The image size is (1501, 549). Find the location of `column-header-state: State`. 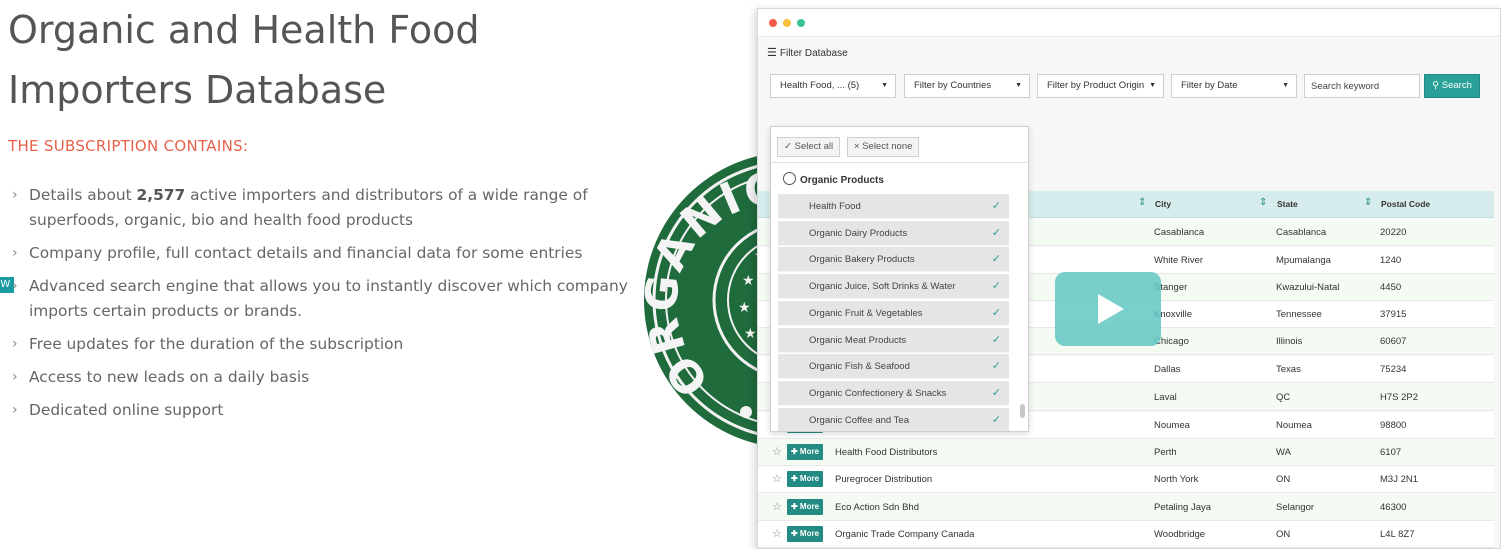

column-header-state: State is located at coordinates (1287, 204).